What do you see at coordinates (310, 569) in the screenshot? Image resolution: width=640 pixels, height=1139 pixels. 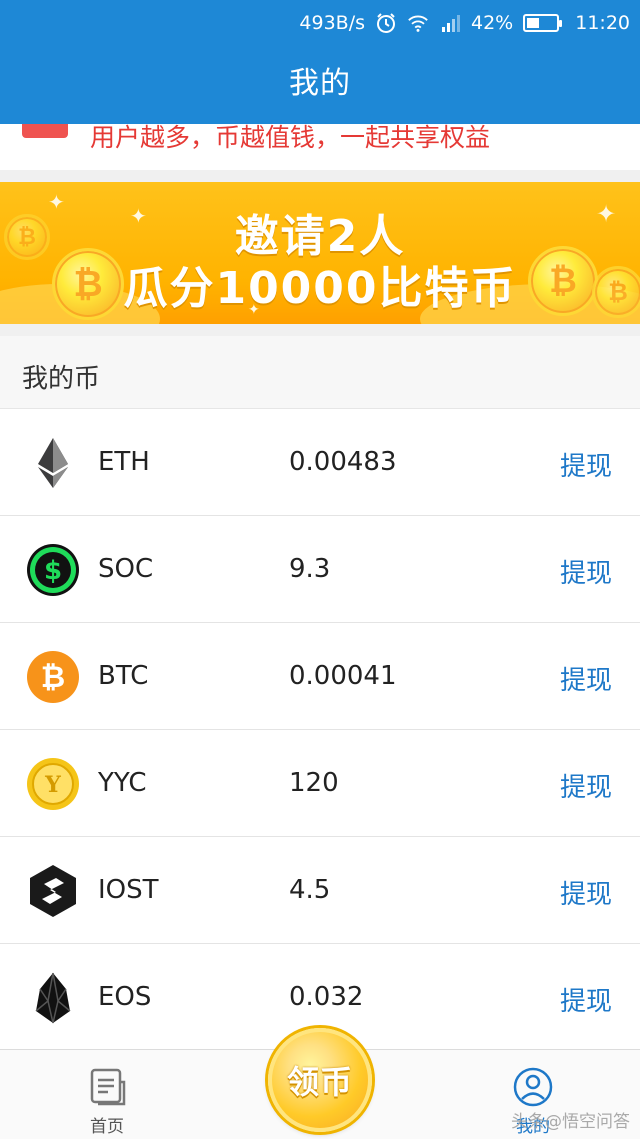 I see `coin-amount: 9.3` at bounding box center [310, 569].